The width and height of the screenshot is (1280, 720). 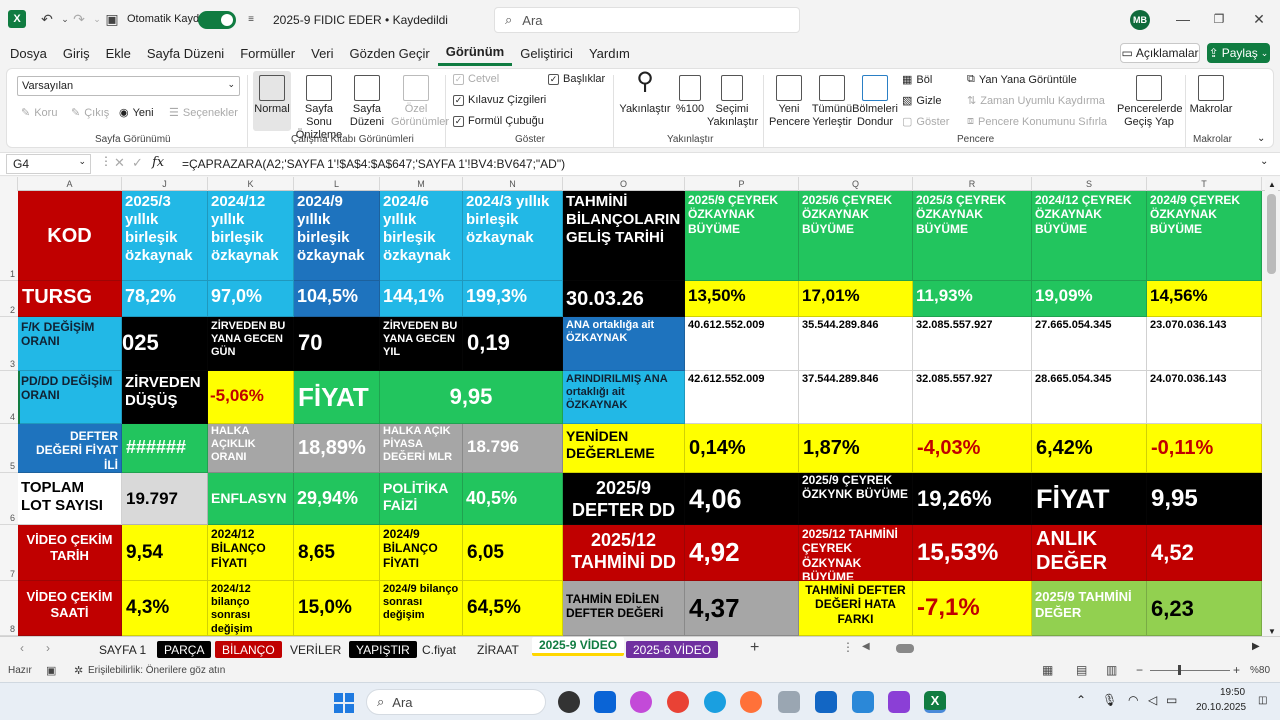 What do you see at coordinates (624, 184) in the screenshot?
I see `col-header-o: O` at bounding box center [624, 184].